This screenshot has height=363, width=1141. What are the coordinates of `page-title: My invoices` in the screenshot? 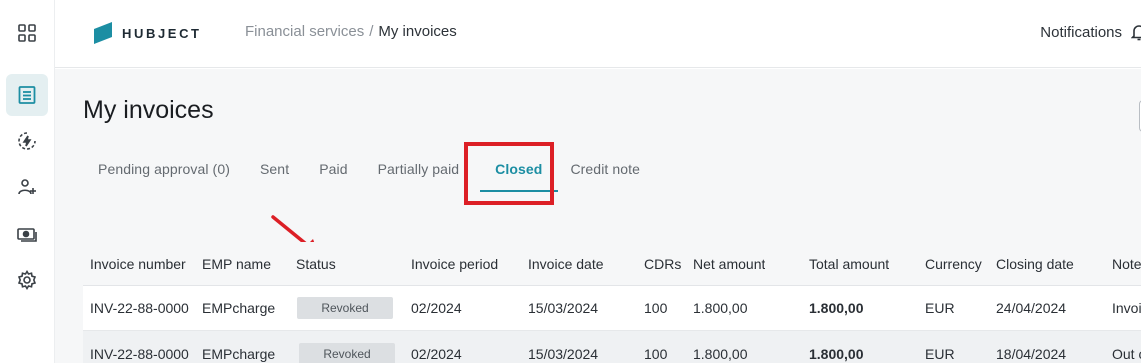 It's located at (148, 110).